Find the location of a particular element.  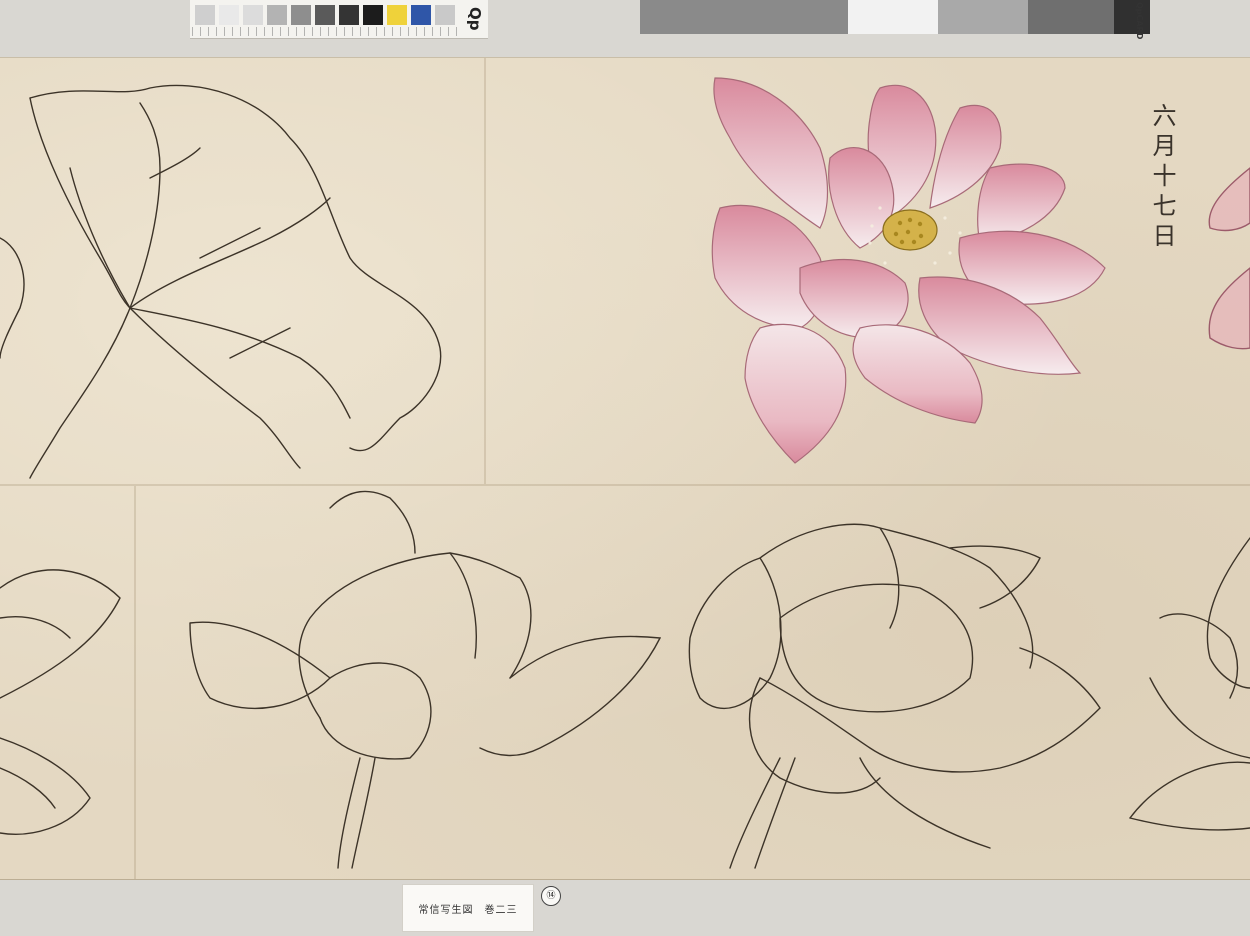

painted-lotus-flower is located at coordinates (908, 270).